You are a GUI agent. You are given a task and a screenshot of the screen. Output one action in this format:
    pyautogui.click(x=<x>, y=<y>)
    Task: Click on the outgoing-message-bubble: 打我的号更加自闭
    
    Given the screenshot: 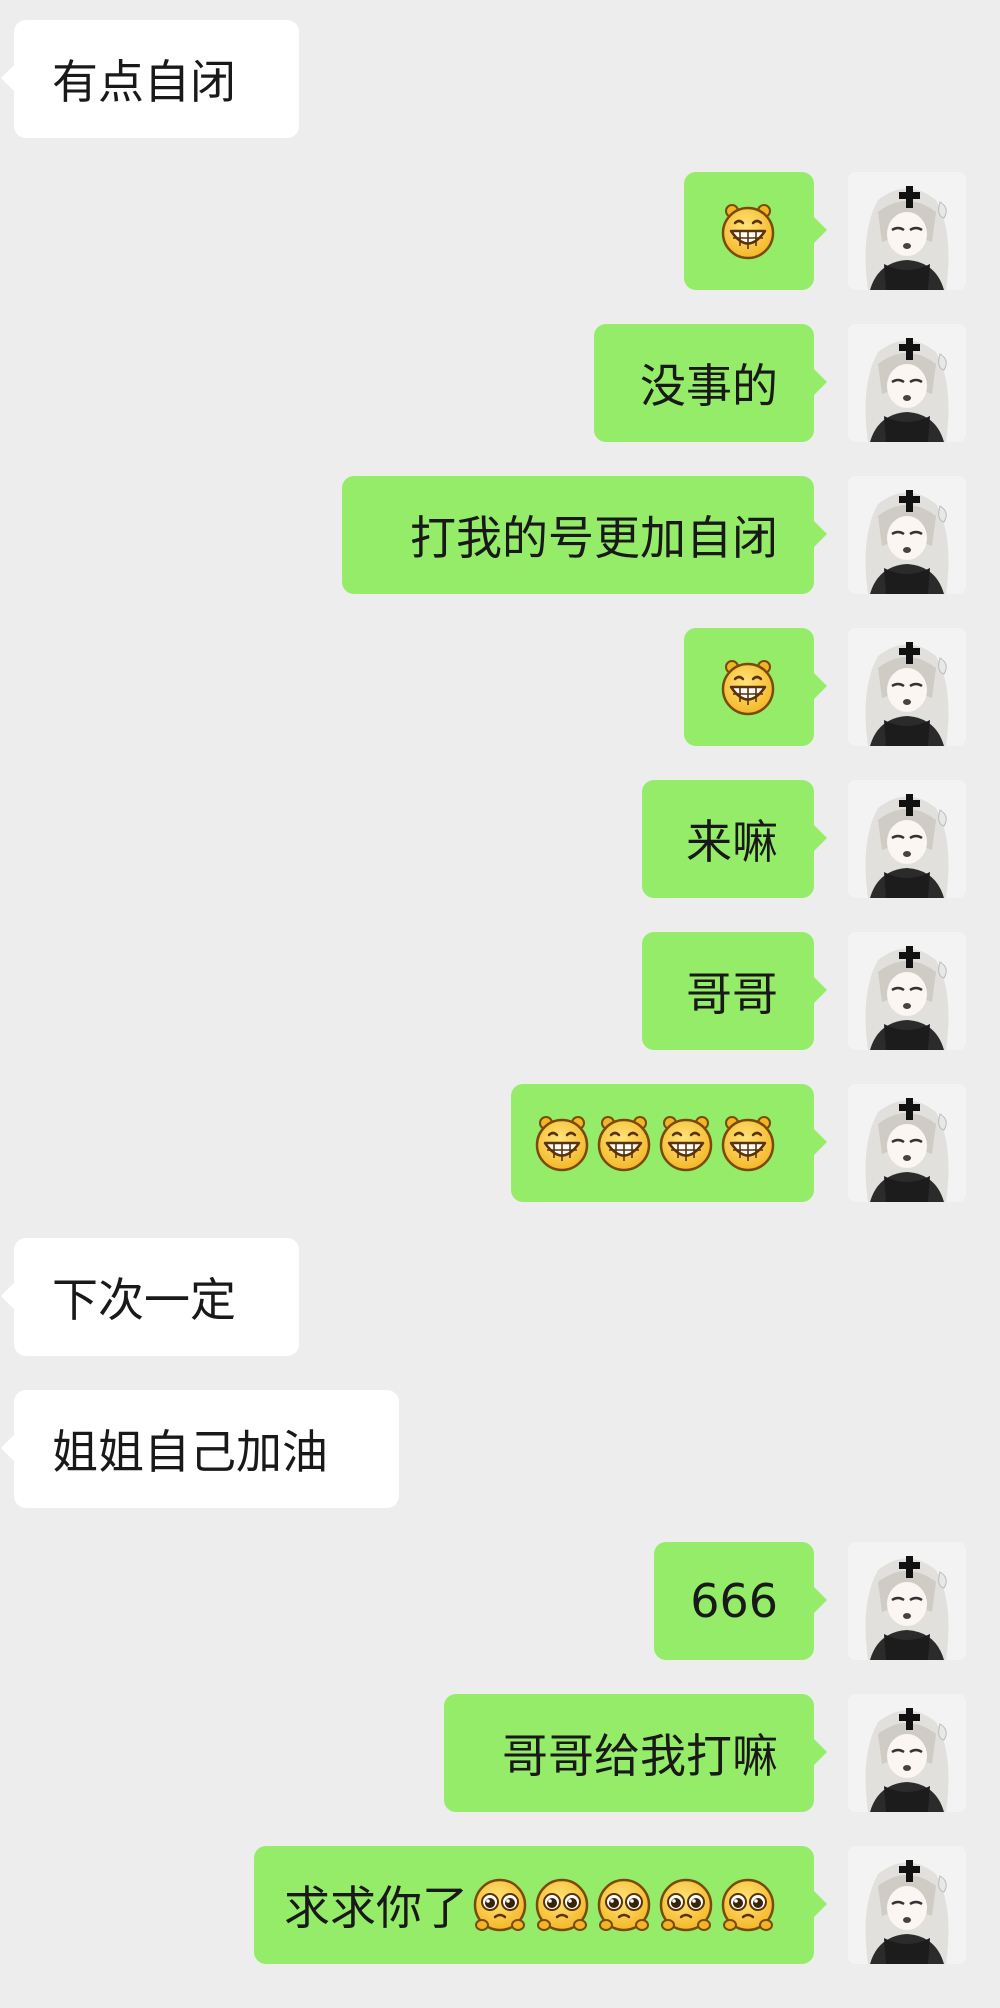 What is the action you would take?
    pyautogui.click(x=584, y=535)
    